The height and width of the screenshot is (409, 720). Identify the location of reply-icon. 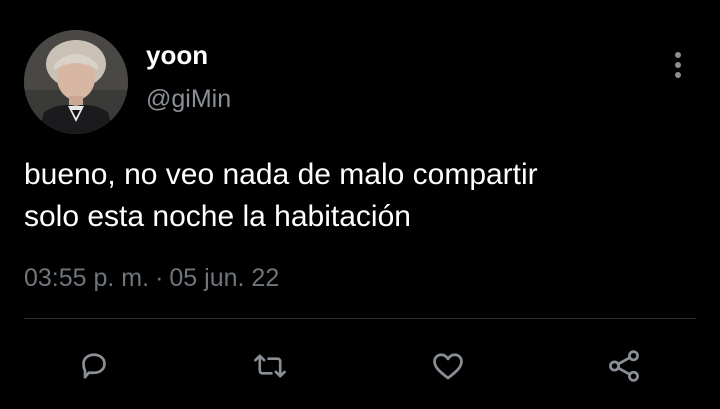
(94, 366).